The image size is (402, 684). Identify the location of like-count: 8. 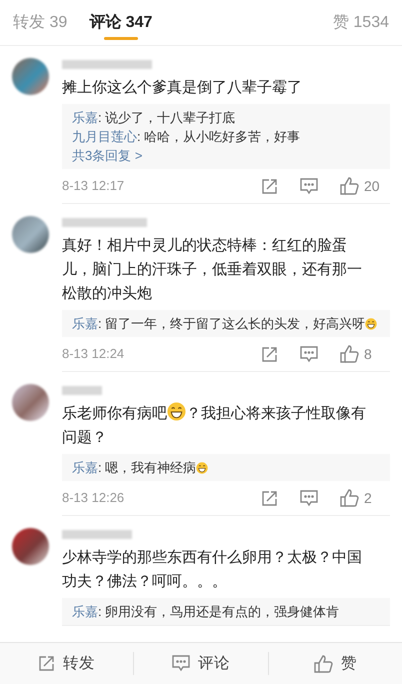
(368, 354).